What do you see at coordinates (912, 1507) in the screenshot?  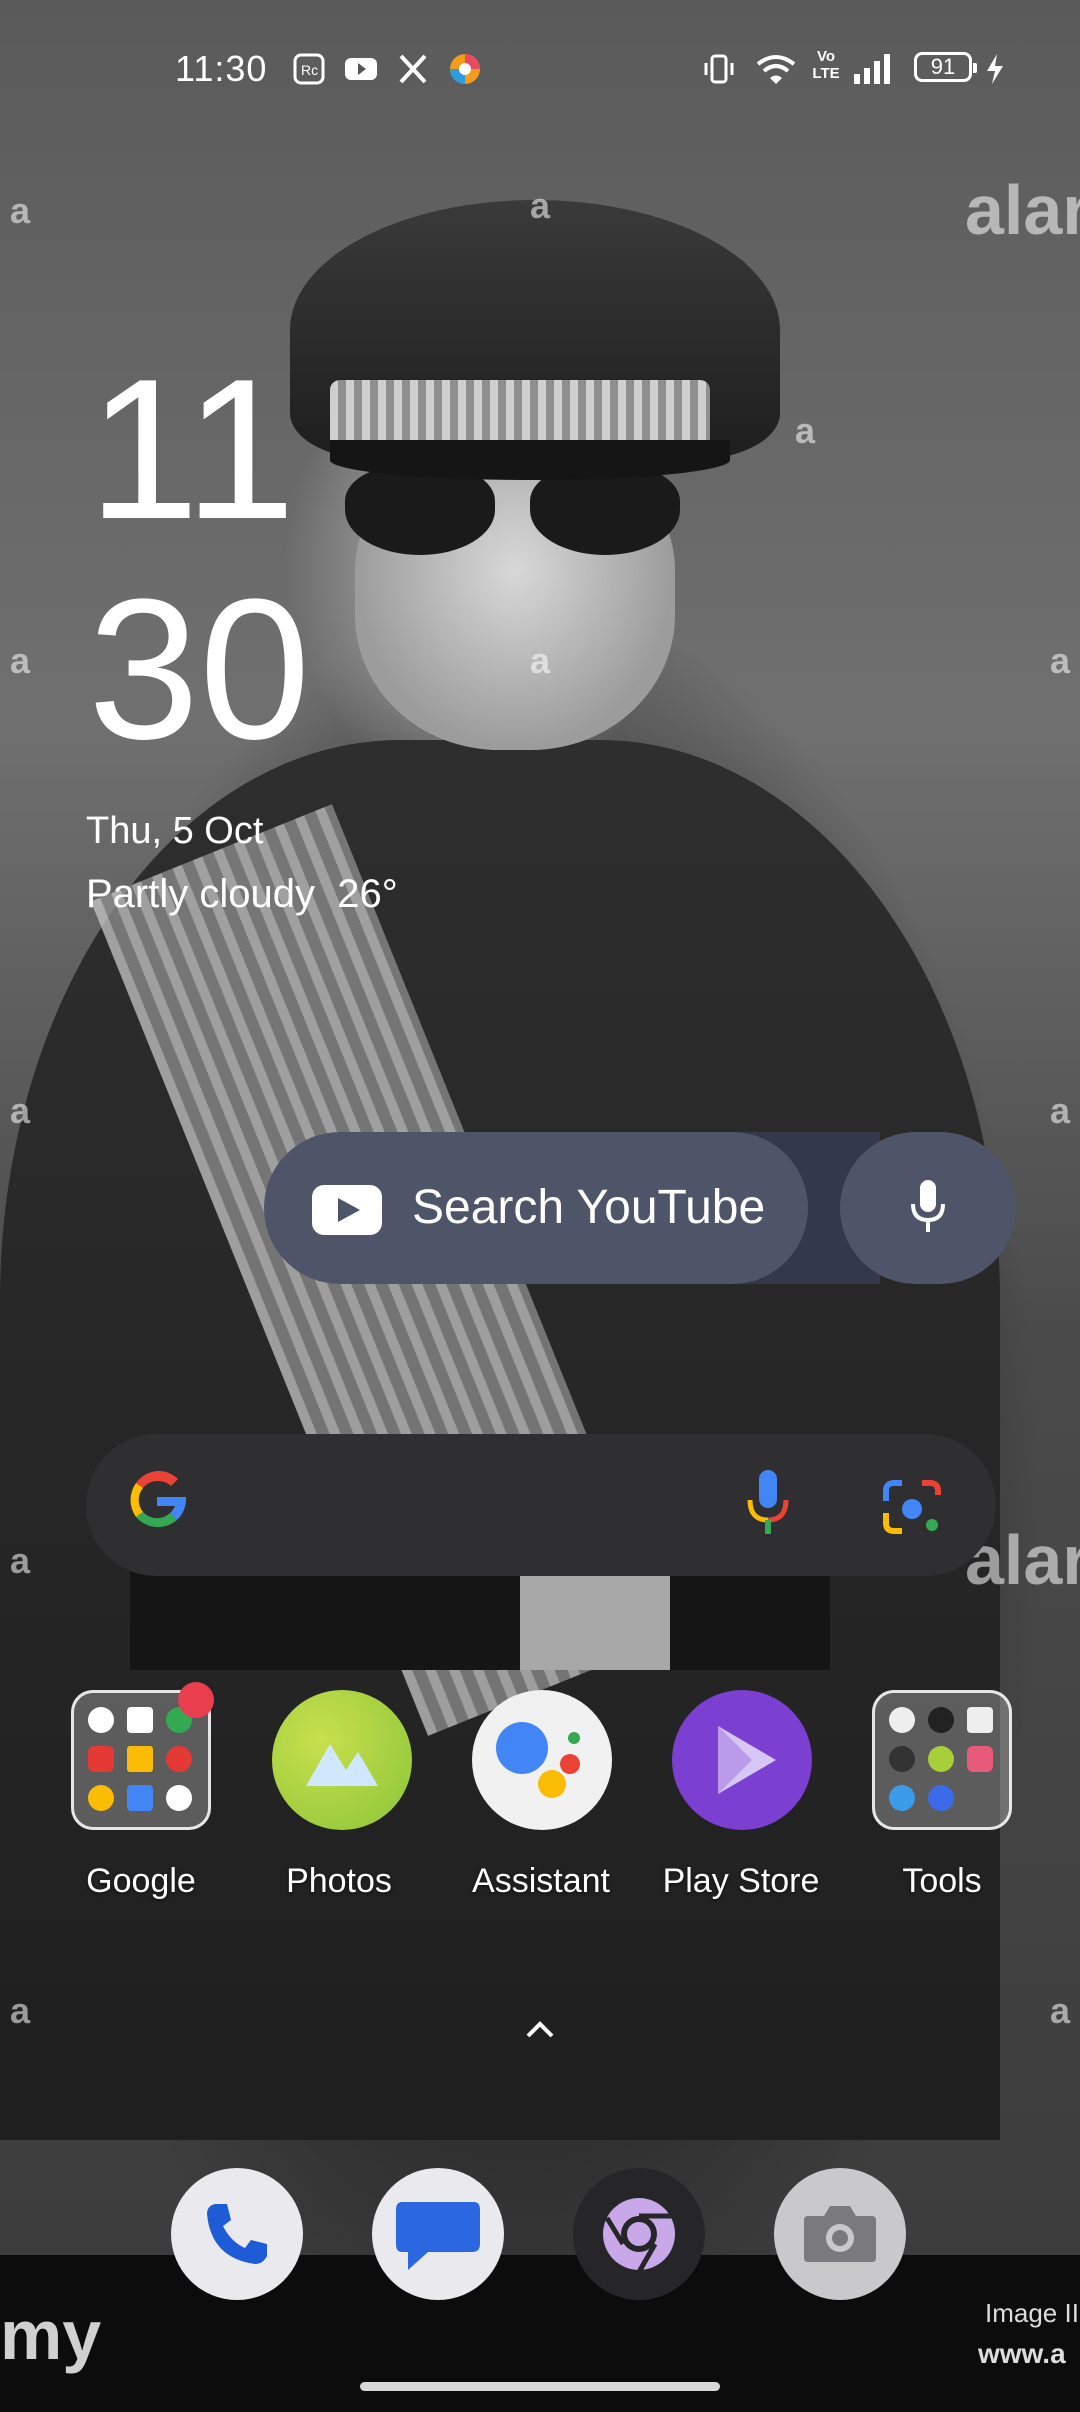 I see `google-lens-icon` at bounding box center [912, 1507].